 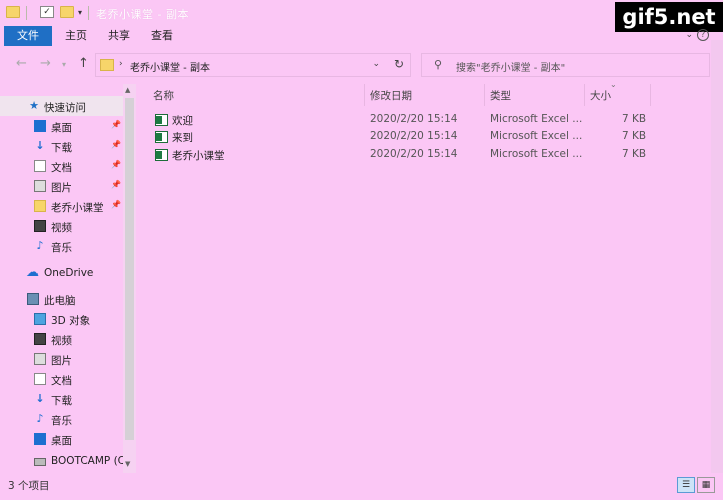 I want to click on sidebar-item-pc-documents: 文档, so click(x=61, y=379).